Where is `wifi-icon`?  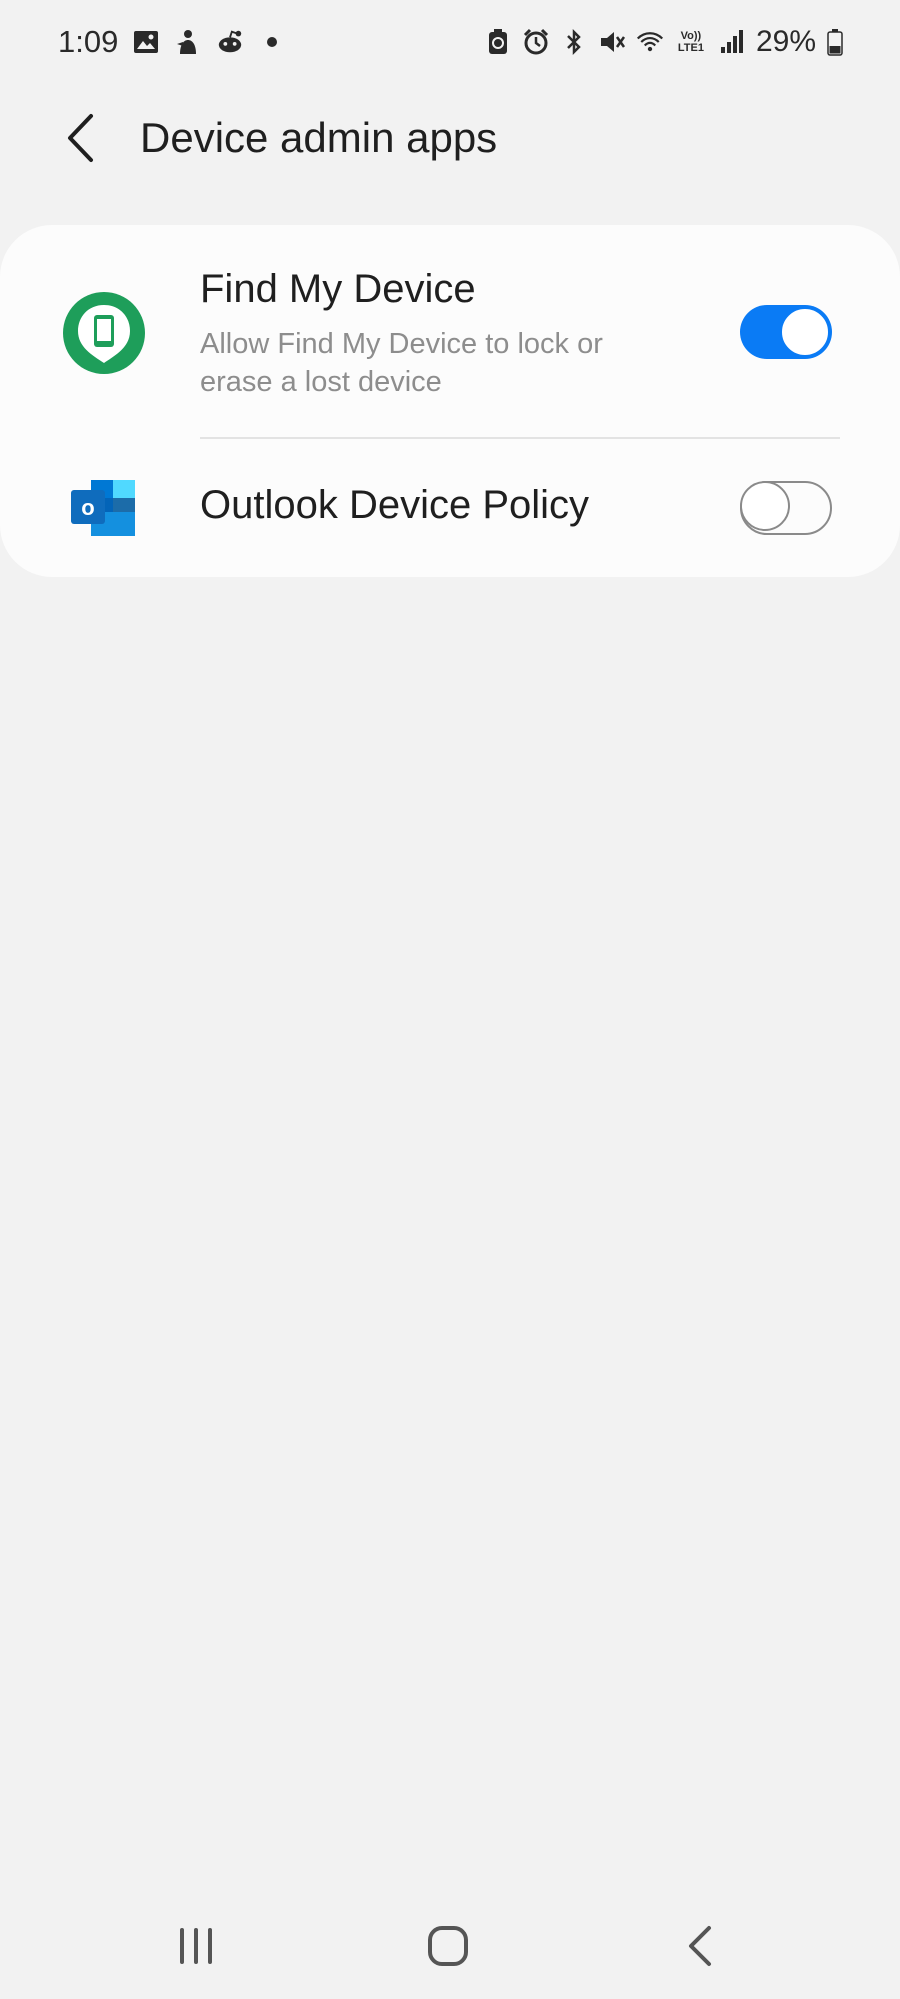 wifi-icon is located at coordinates (650, 42).